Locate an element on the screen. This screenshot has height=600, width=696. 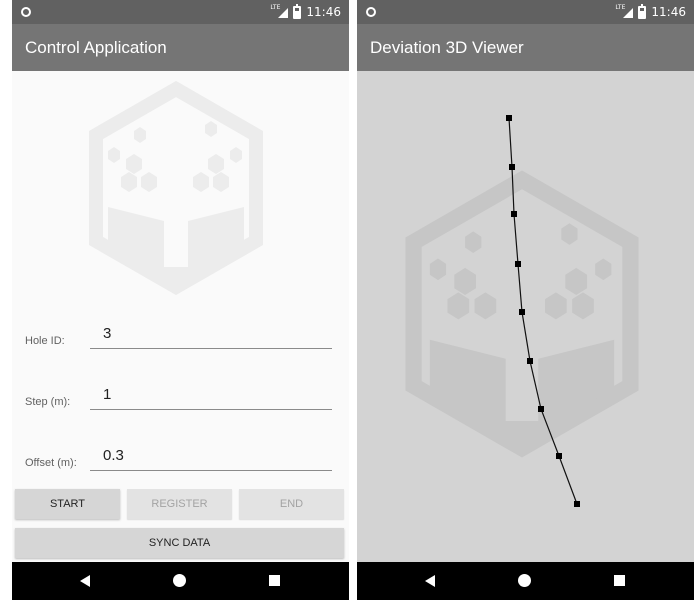
page-title: Deviation 3D Viewer is located at coordinates (447, 47).